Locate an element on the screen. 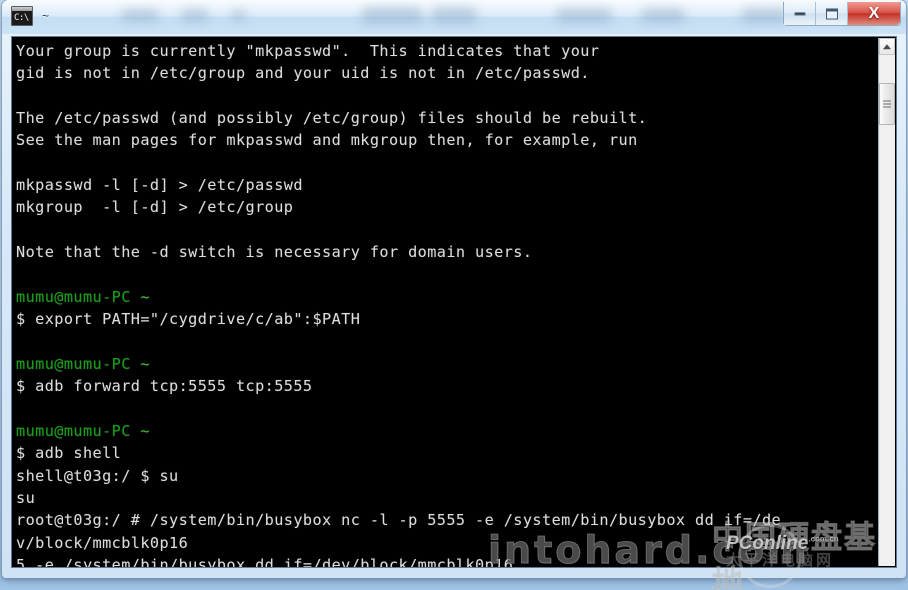 This screenshot has height=590, width=908. maximize-icon is located at coordinates (831, 13).